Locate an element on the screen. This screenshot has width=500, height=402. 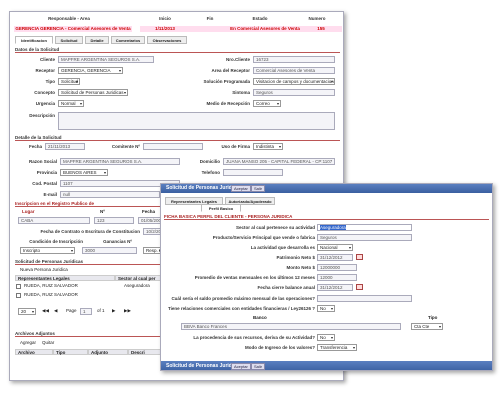
header-fin is located at coordinates (210, 29).